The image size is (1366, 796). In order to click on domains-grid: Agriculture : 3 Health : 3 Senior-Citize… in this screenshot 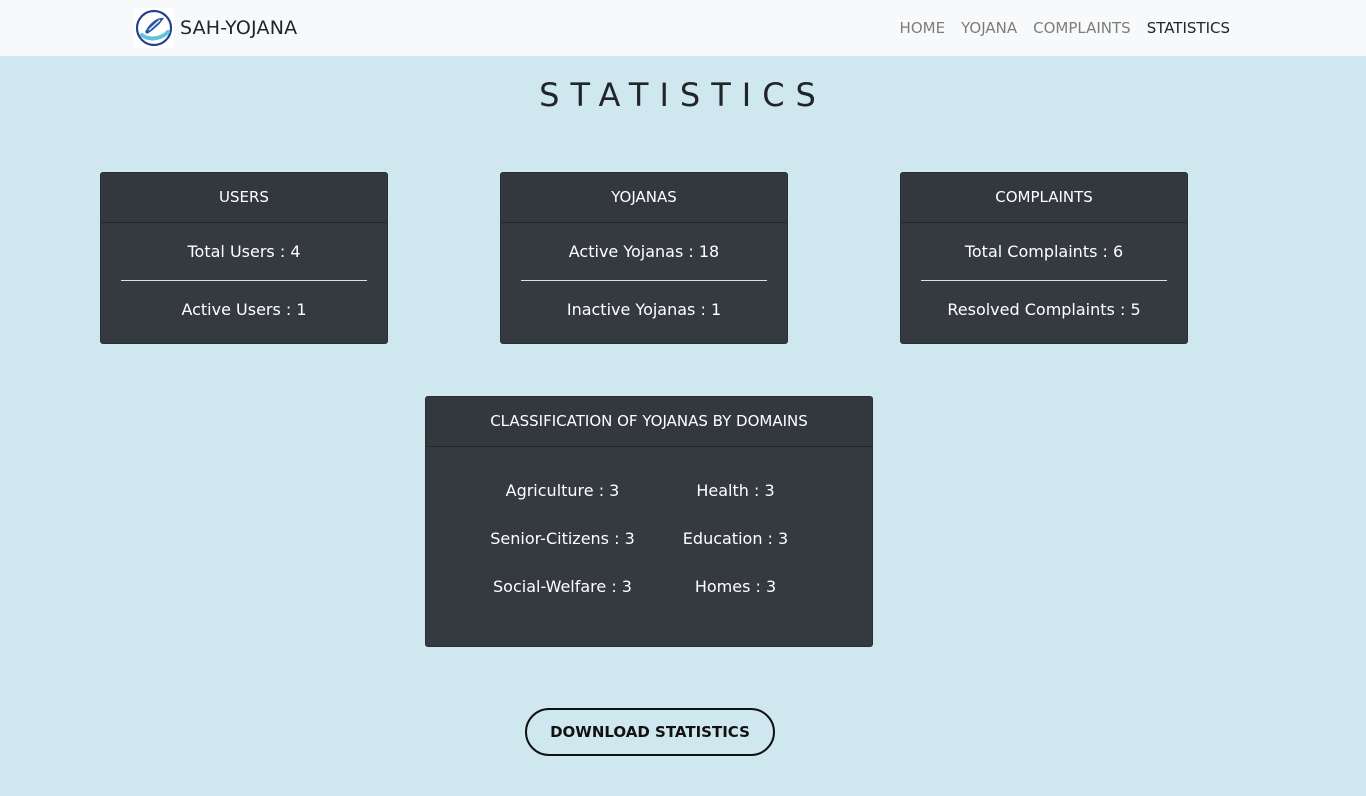, I will do `click(649, 529)`.